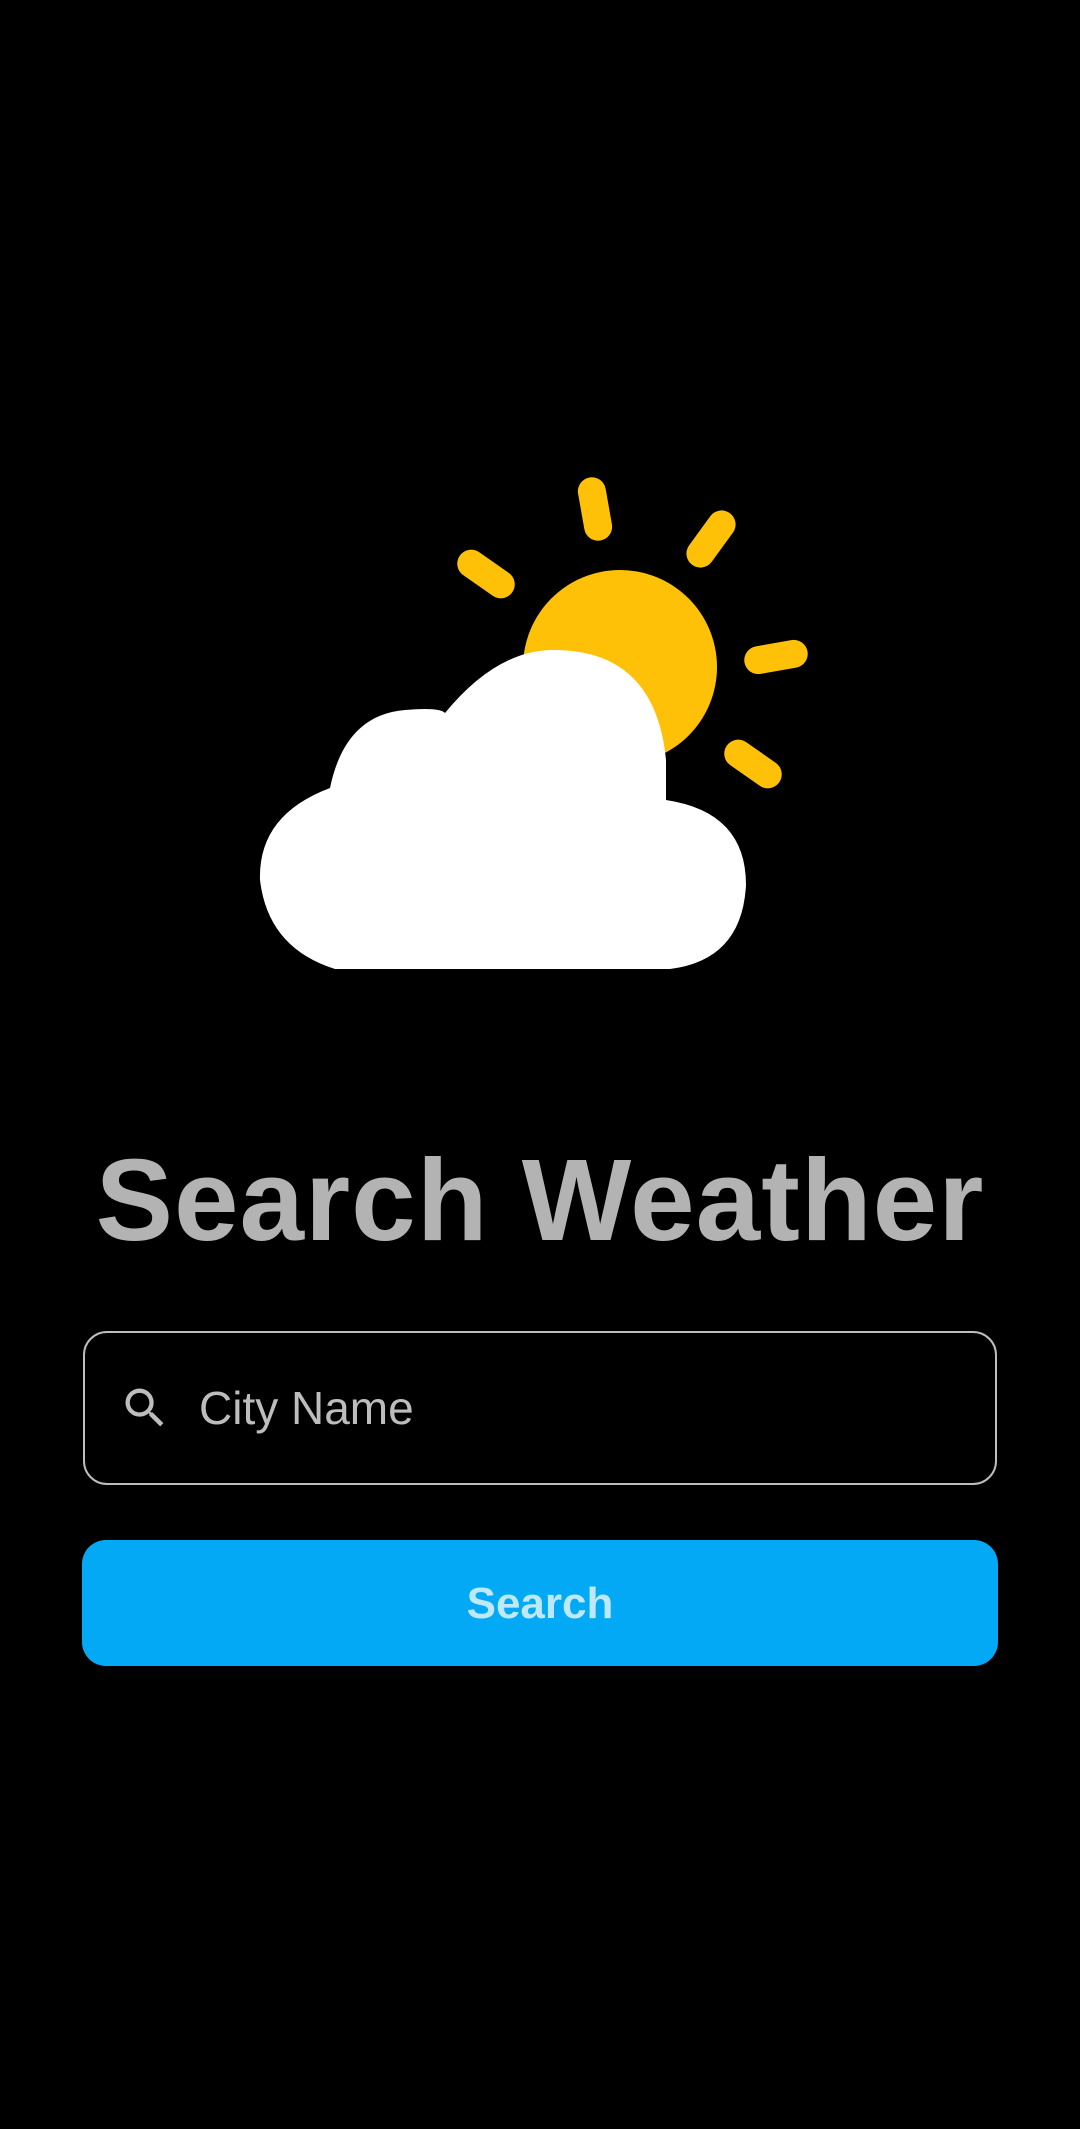  What do you see at coordinates (540, 725) in the screenshot?
I see `partly-cloudy-icon` at bounding box center [540, 725].